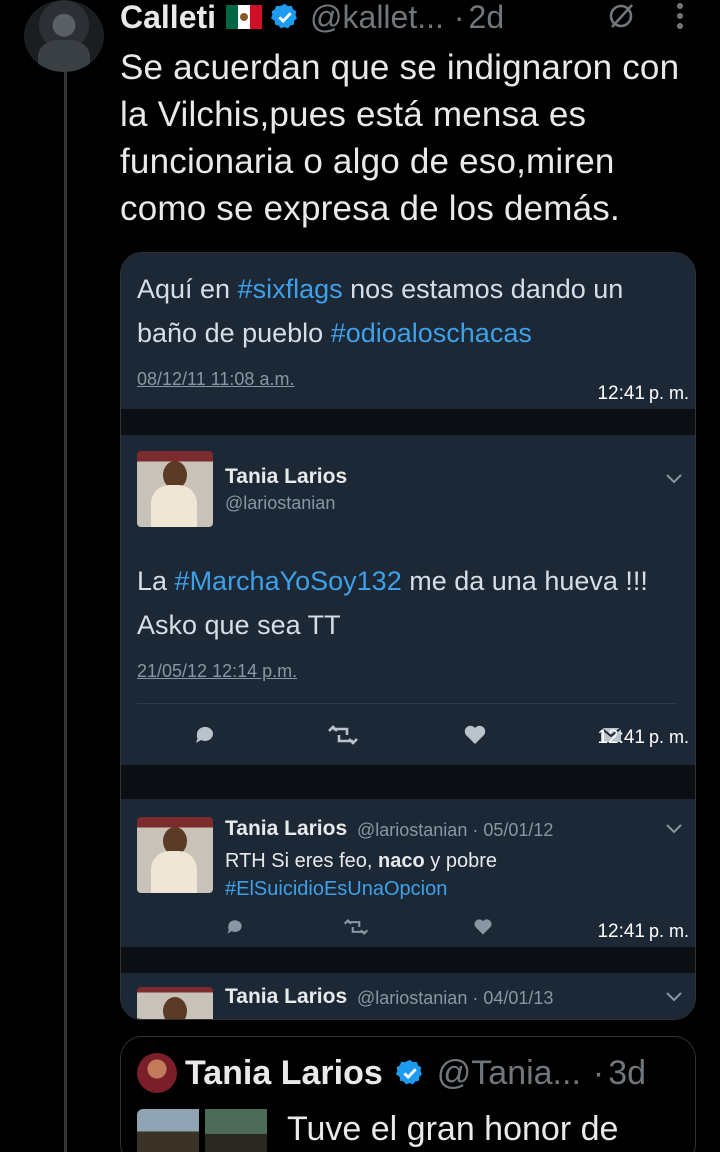  What do you see at coordinates (280, 503) in the screenshot?
I see `post-2-handle: @lariostanian` at bounding box center [280, 503].